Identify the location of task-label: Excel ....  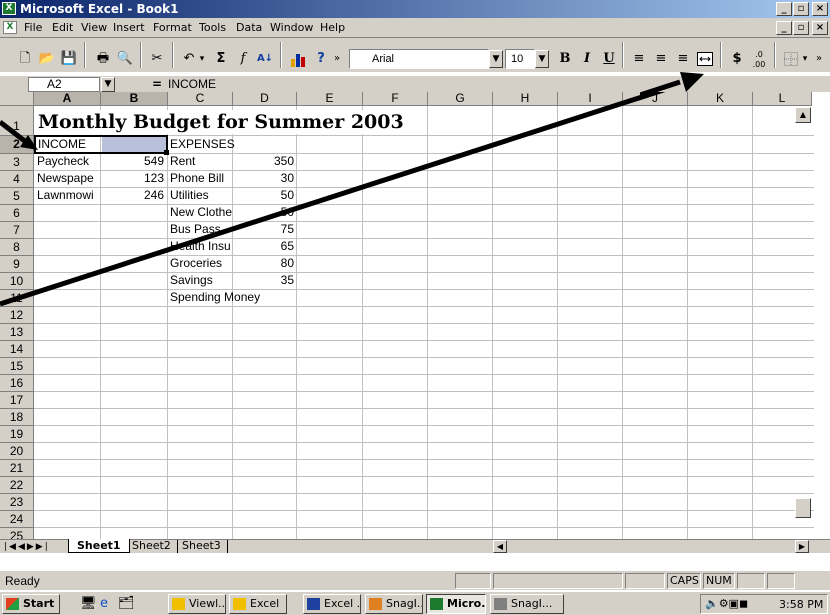
(342, 603).